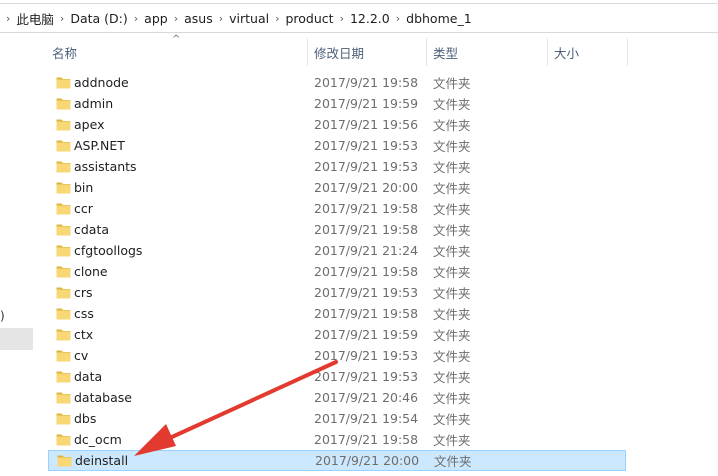  I want to click on nav-item-selected, so click(16, 339).